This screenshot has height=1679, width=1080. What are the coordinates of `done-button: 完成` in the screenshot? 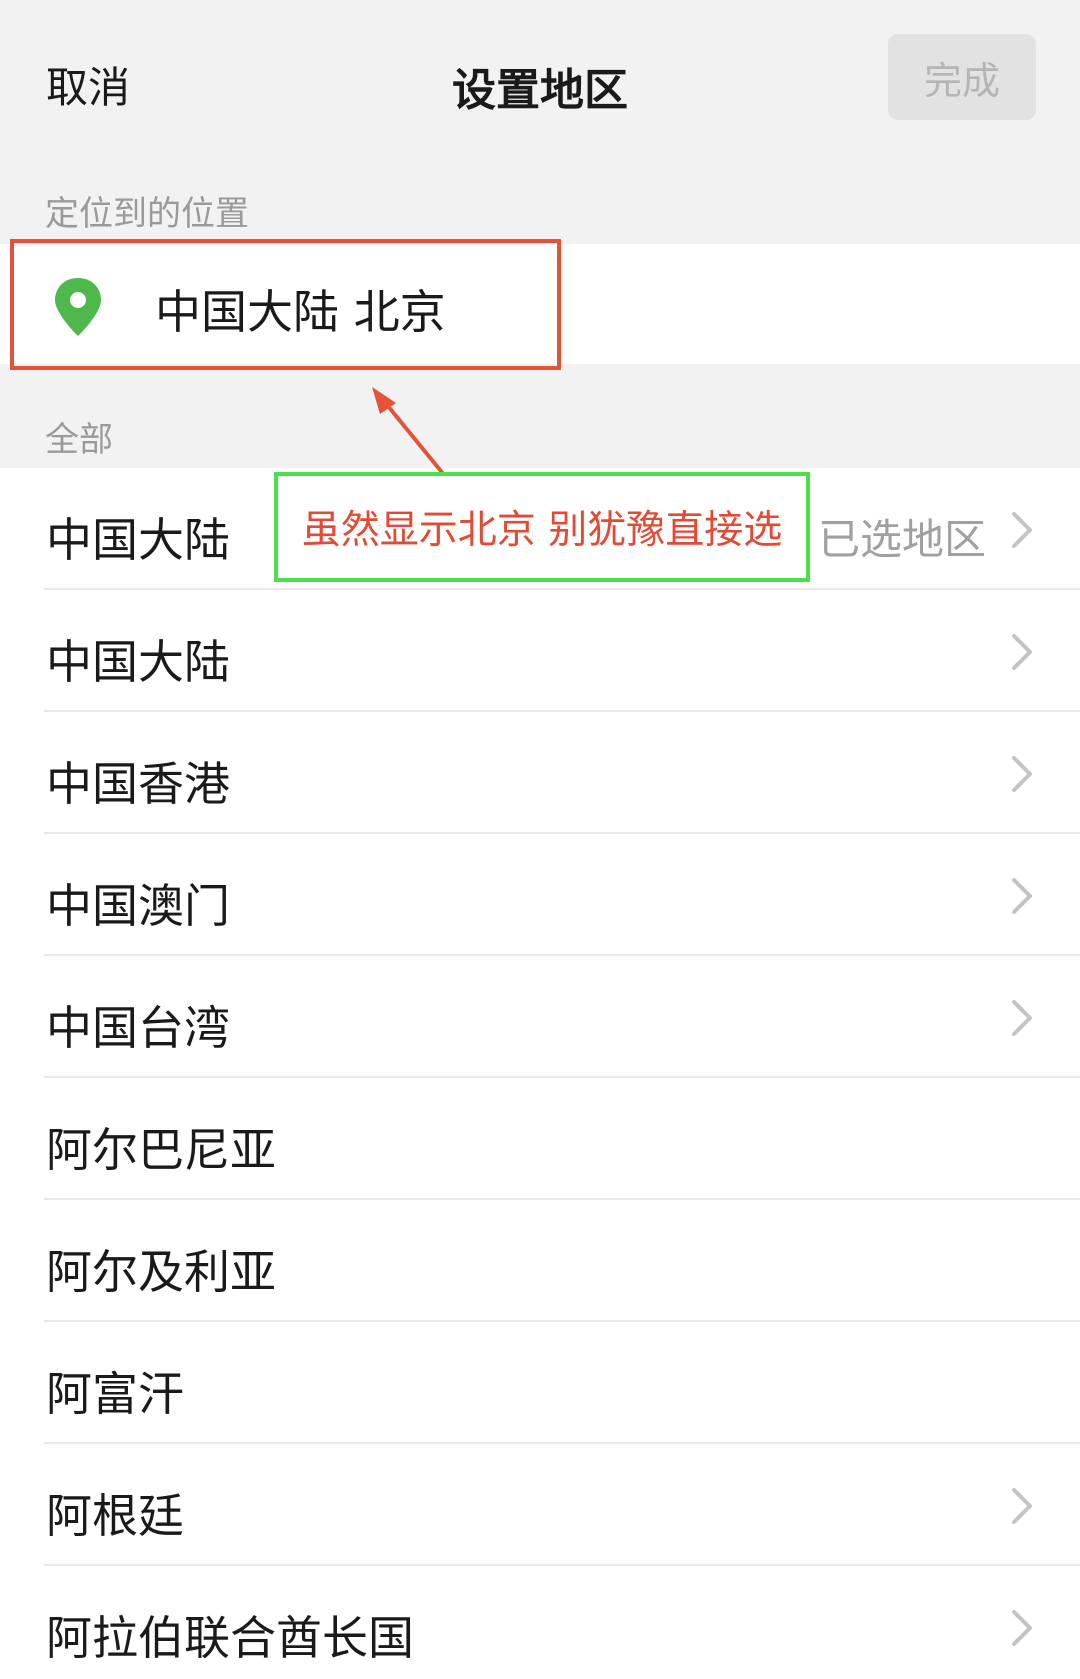 It's located at (962, 77).